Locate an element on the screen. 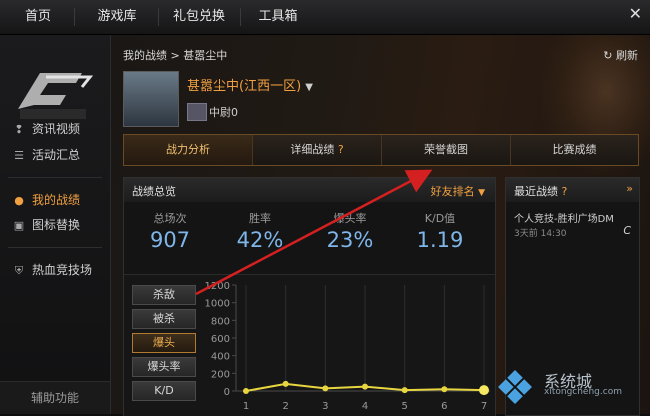 This screenshot has height=416, width=650. sidebar-item-arena: ⛨ 热血竞技场 is located at coordinates (52, 270).